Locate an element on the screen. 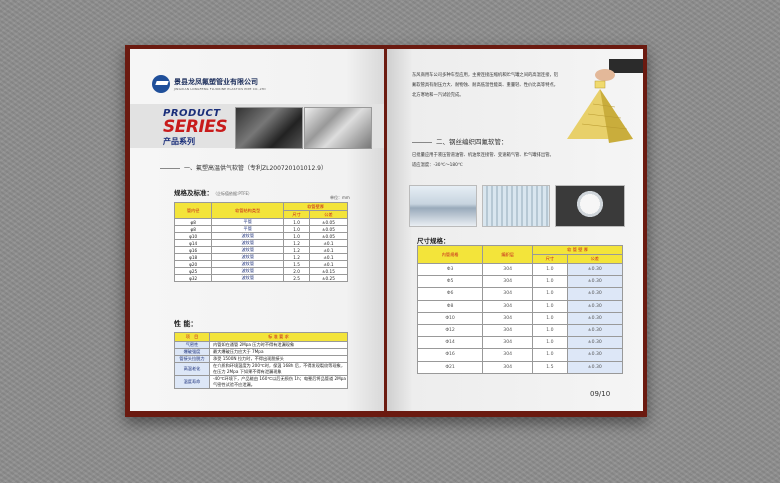  table-row: φ16 波纹管 1.2 ±0.1 is located at coordinates (261, 250).